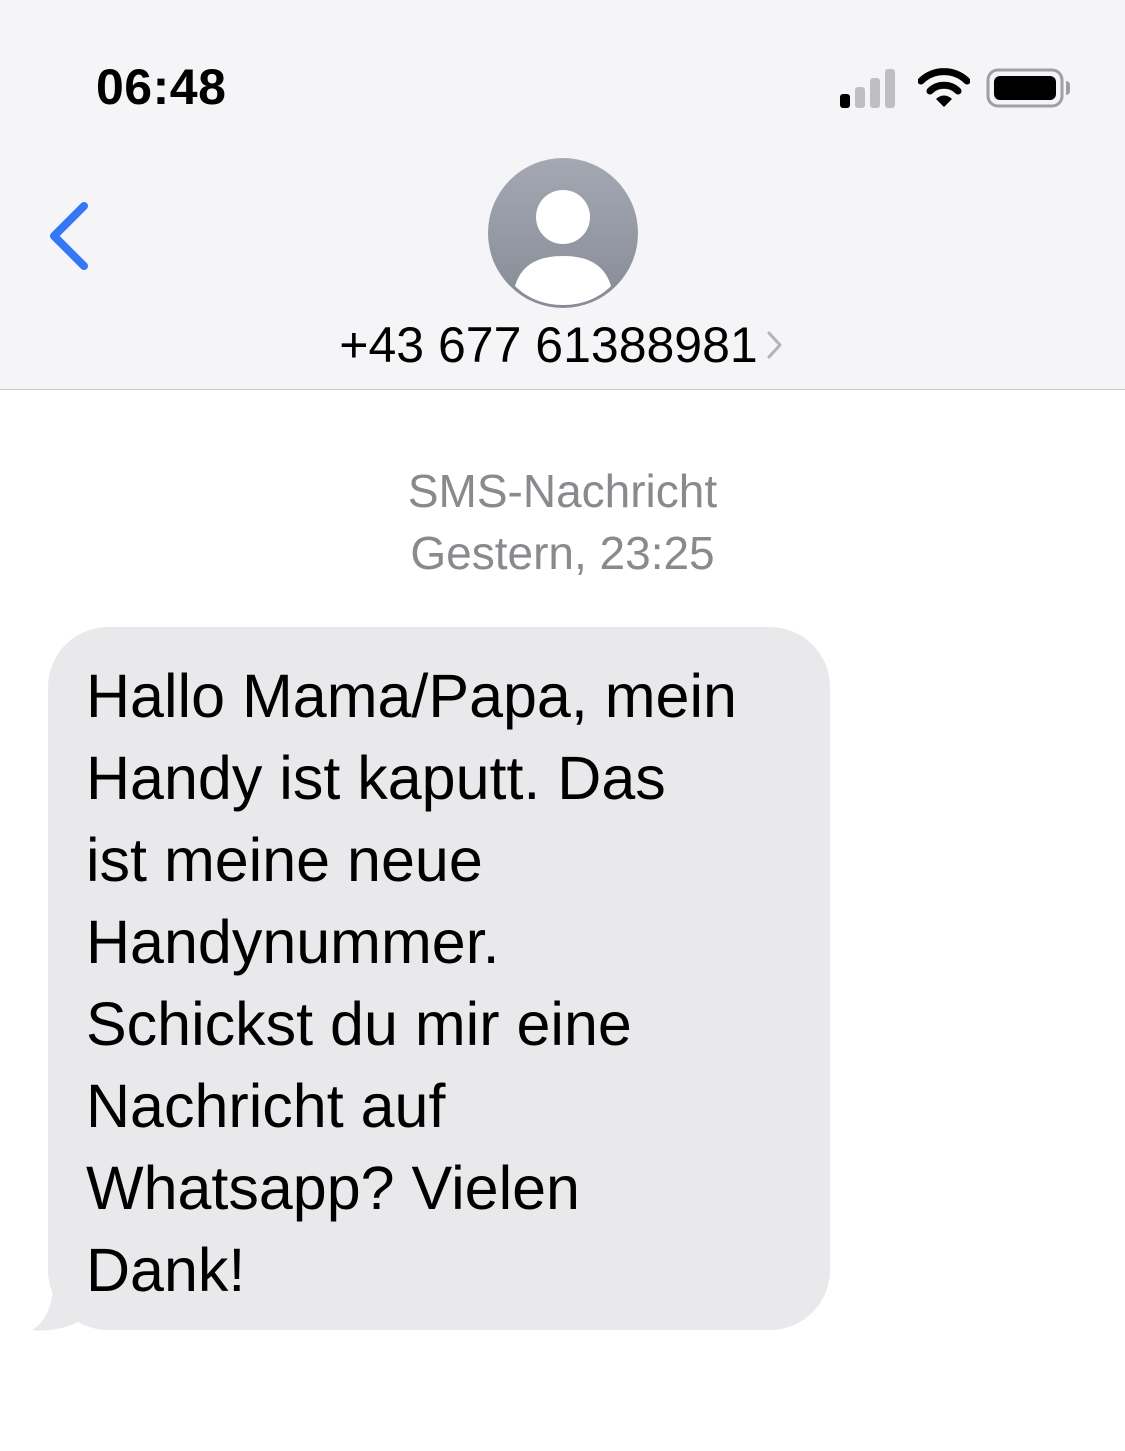  Describe the element at coordinates (1028, 88) in the screenshot. I see `battery-icon` at that location.